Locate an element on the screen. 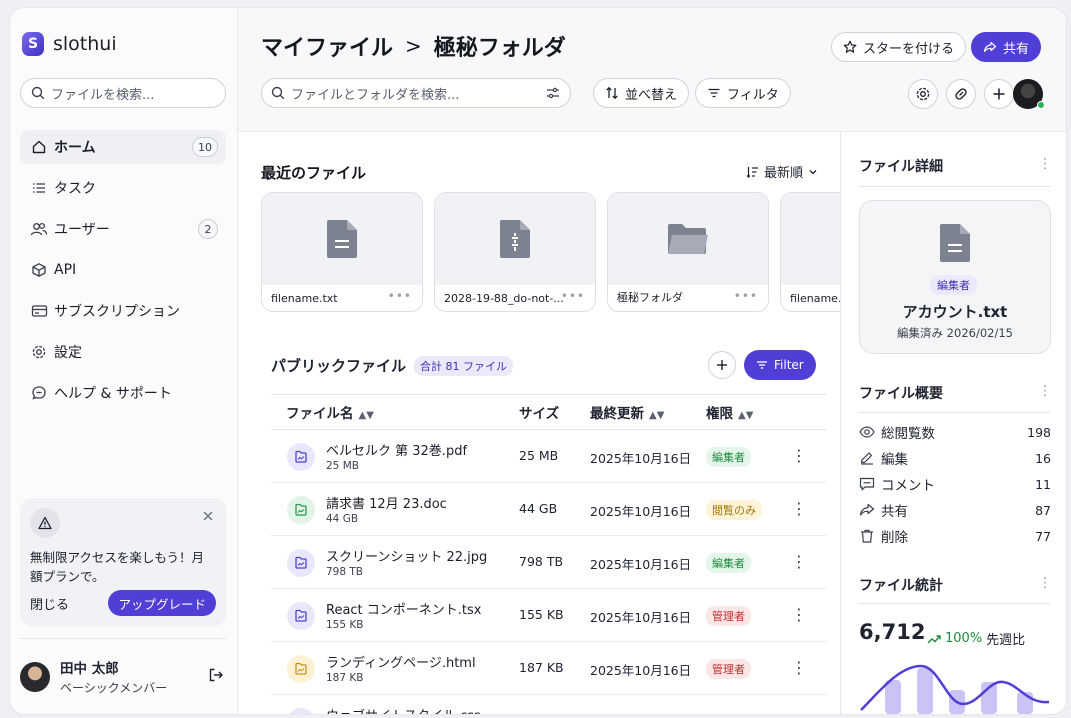  file-size: 155 KB is located at coordinates (541, 614).